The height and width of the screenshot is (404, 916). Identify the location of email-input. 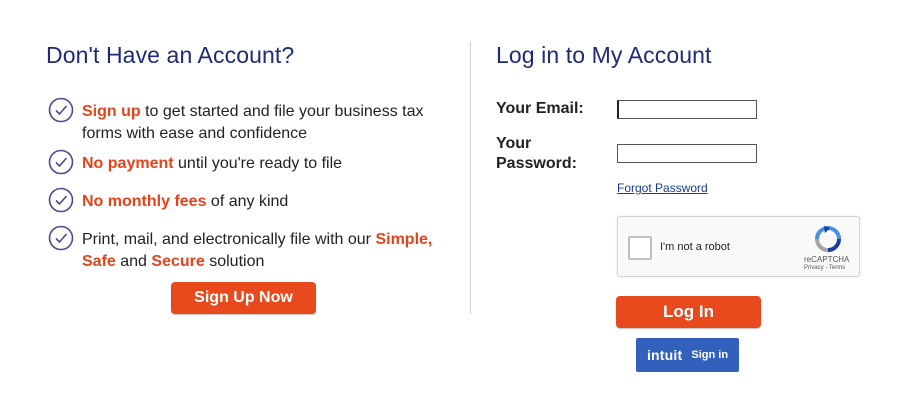
(687, 110).